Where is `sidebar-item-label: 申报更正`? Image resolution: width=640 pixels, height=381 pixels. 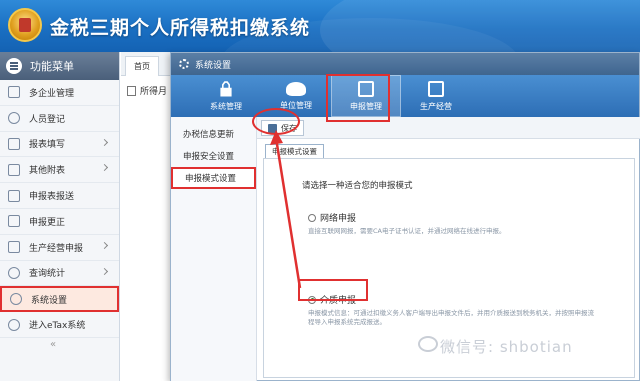
sidebar-item-label: 申报更正 is located at coordinates (47, 222).